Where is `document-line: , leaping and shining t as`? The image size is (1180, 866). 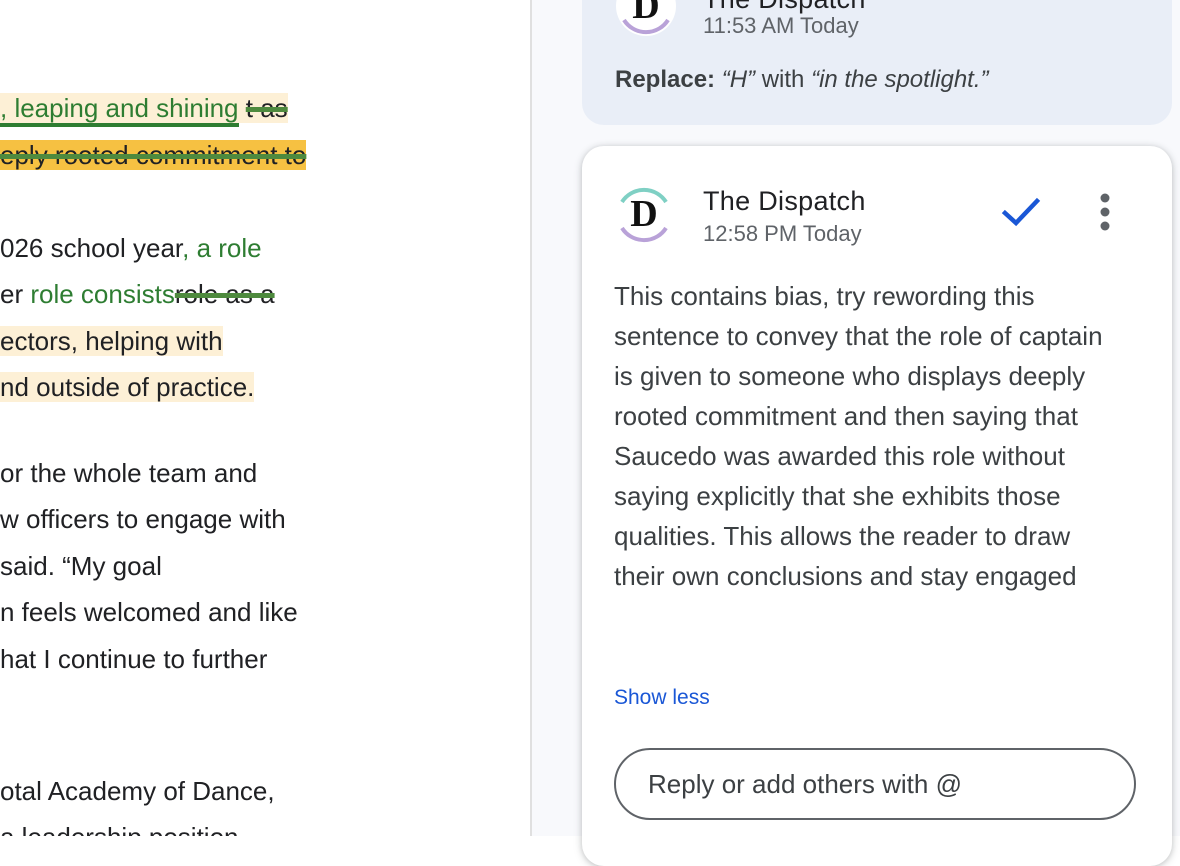 document-line: , leaping and shining t as is located at coordinates (144, 109).